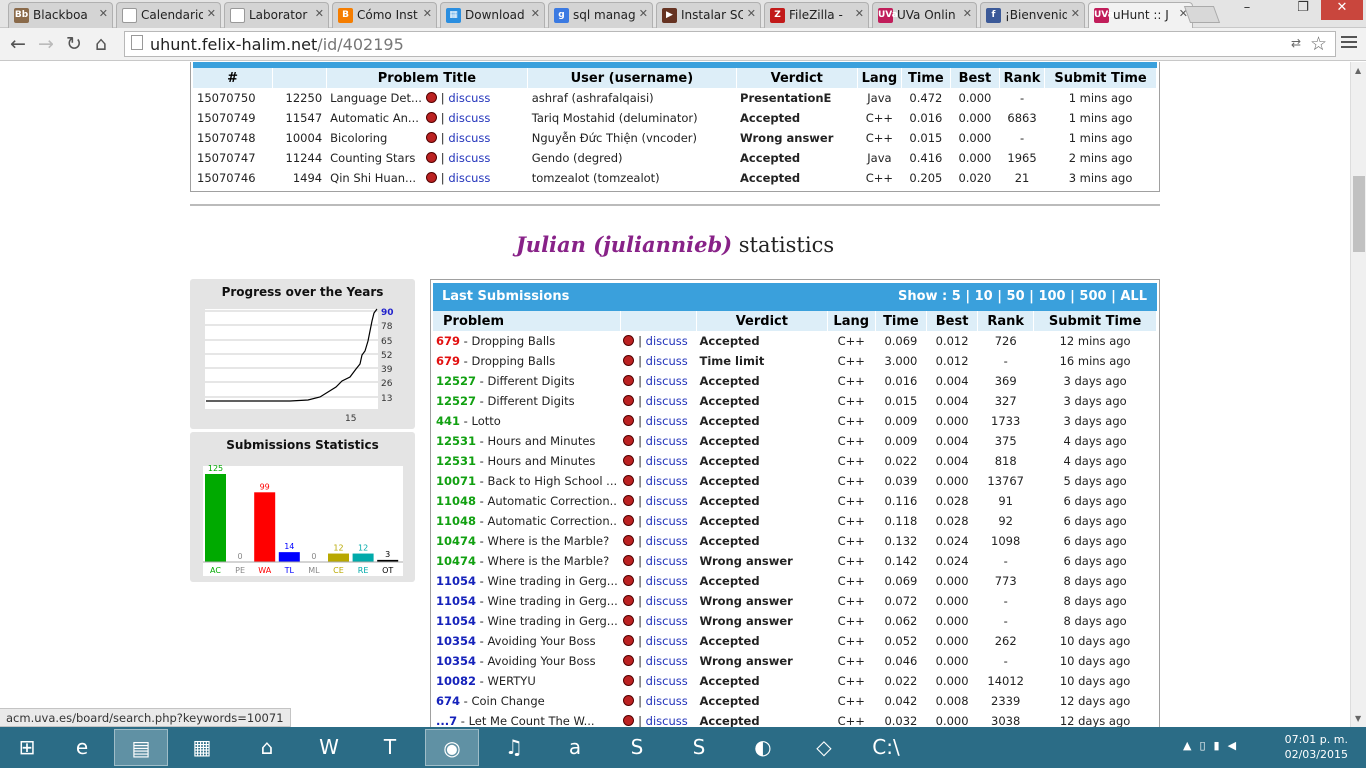  I want to click on bookmark-star-icon: ☆, so click(1318, 44).